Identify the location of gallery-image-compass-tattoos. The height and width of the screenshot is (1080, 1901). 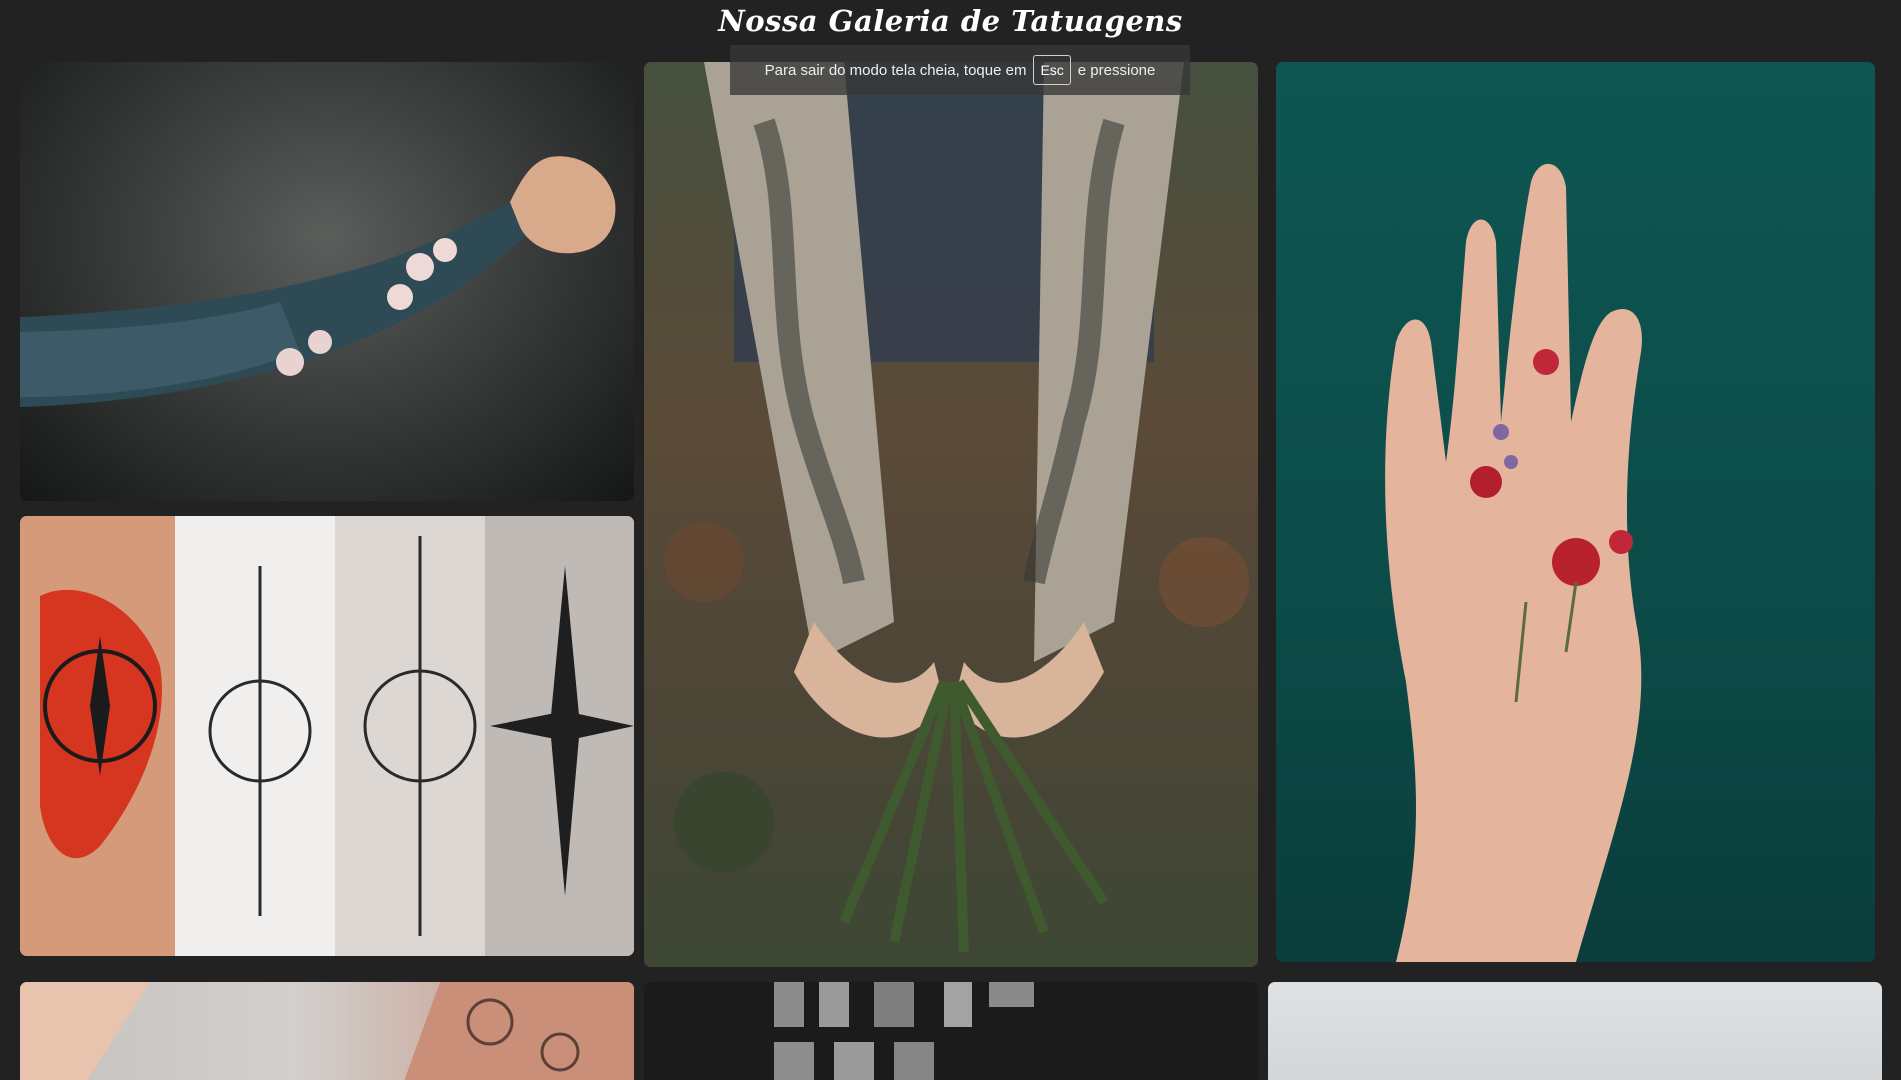
(327, 736).